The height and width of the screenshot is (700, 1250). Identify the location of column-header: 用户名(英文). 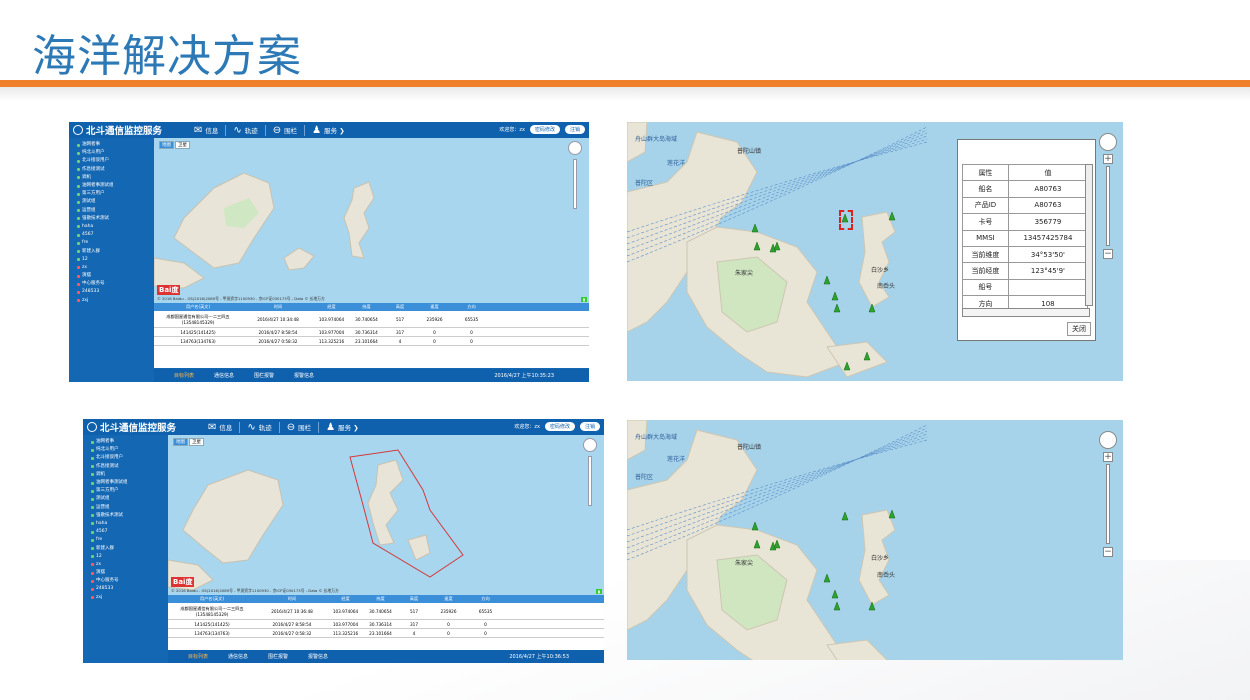
(212, 599).